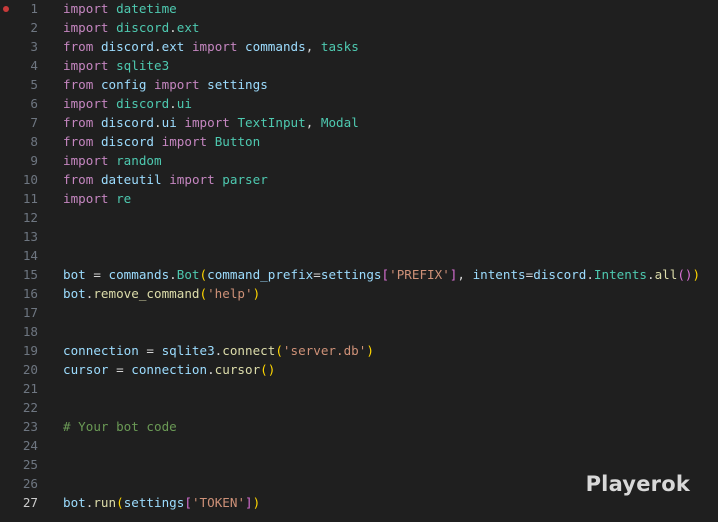 The height and width of the screenshot is (522, 718). What do you see at coordinates (359, 388) in the screenshot?
I see `code-line: 21` at bounding box center [359, 388].